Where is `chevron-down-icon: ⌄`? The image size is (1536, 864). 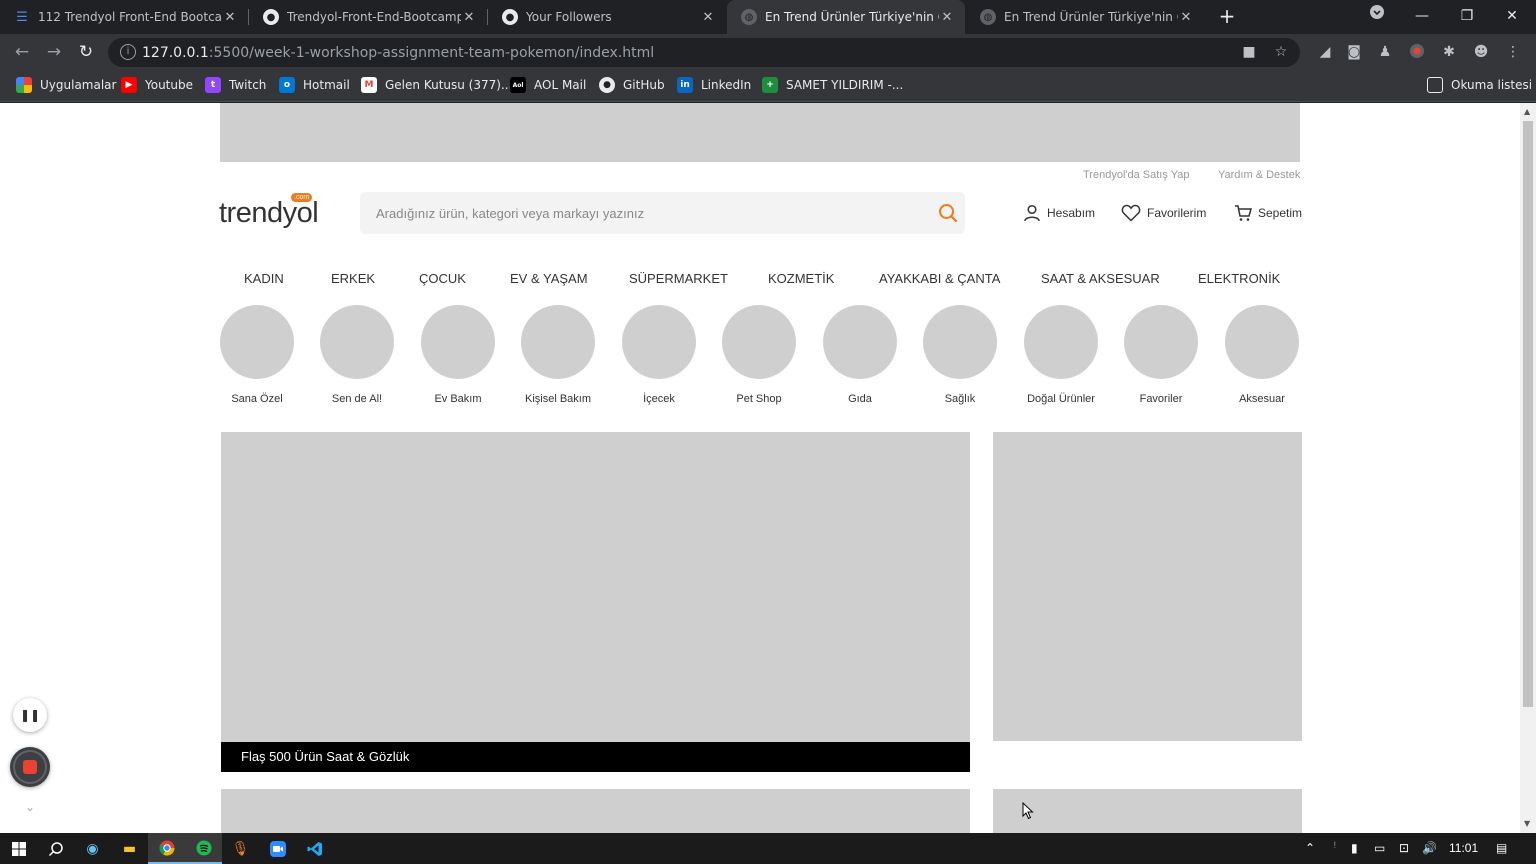 chevron-down-icon: ⌄ is located at coordinates (30, 808).